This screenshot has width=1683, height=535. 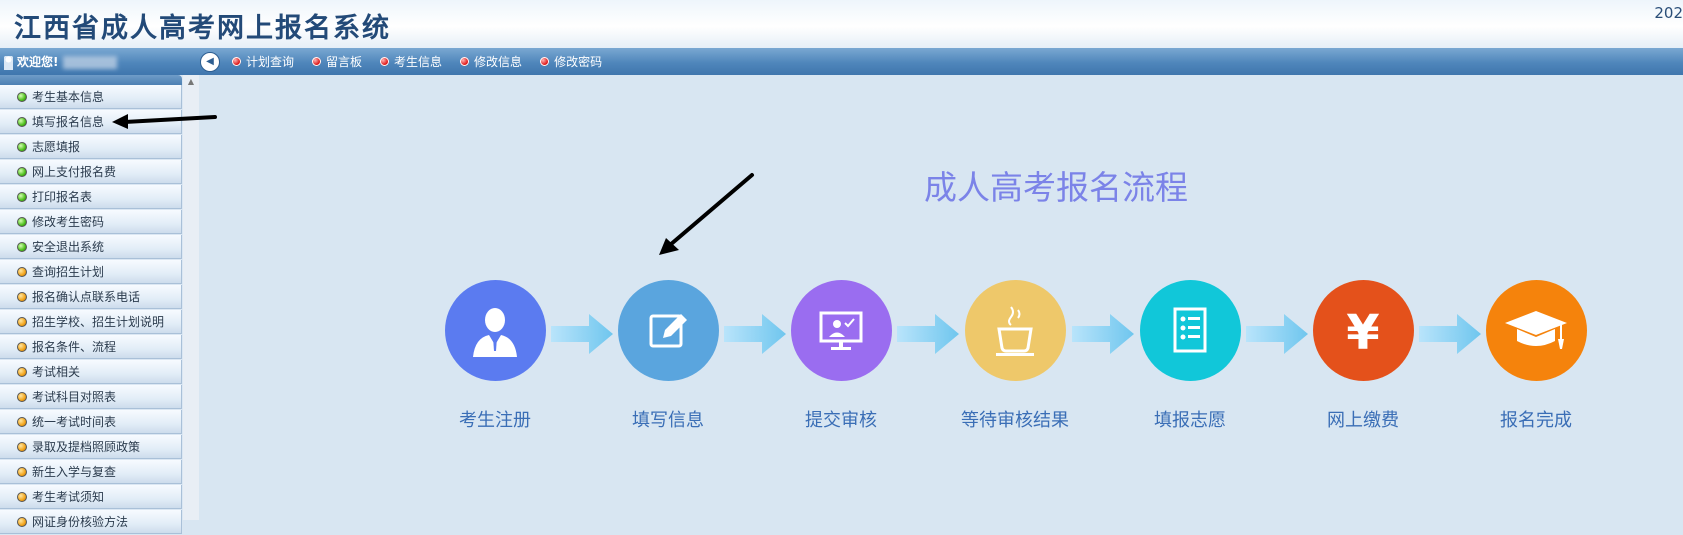 I want to click on sidebar-item: 网上支付报名费, so click(x=91, y=172).